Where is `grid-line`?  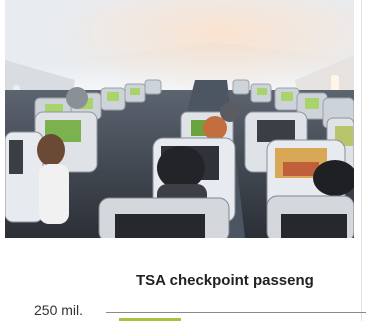 grid-line is located at coordinates (236, 312).